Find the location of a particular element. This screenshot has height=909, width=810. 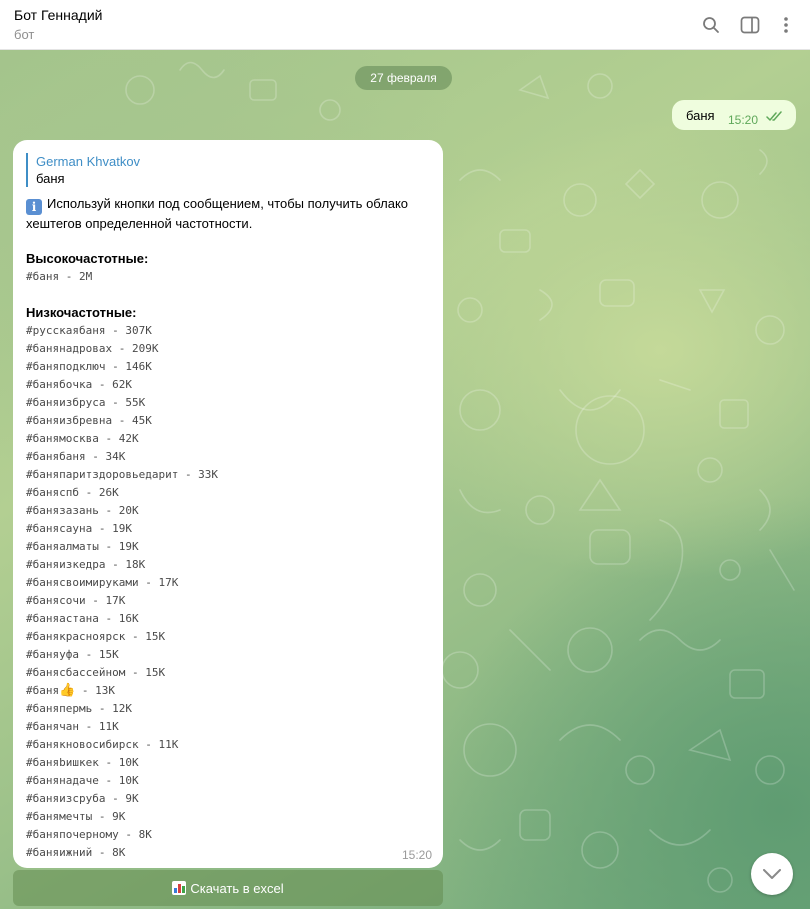

low-tag-line: #банябочка - 62K is located at coordinates (79, 385).